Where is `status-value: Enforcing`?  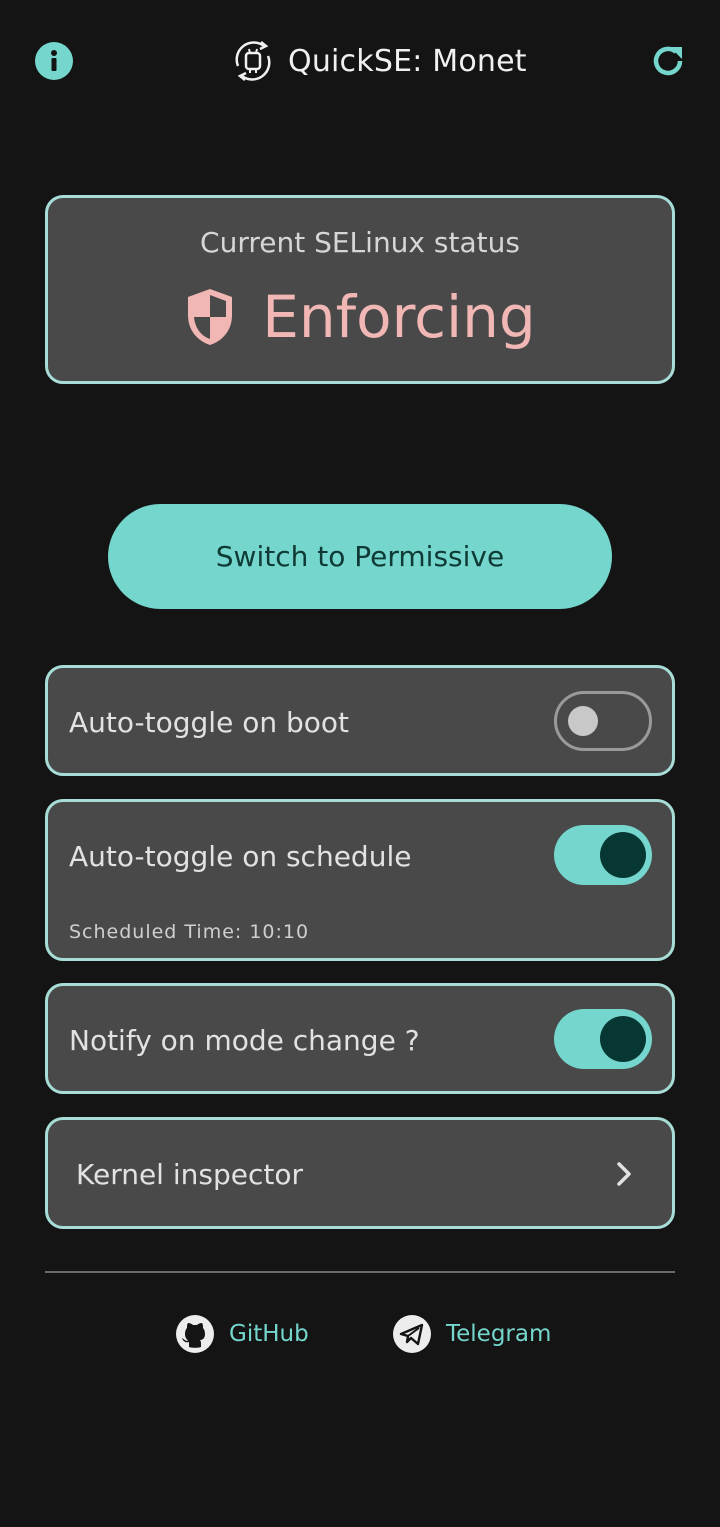
status-value: Enforcing is located at coordinates (399, 317).